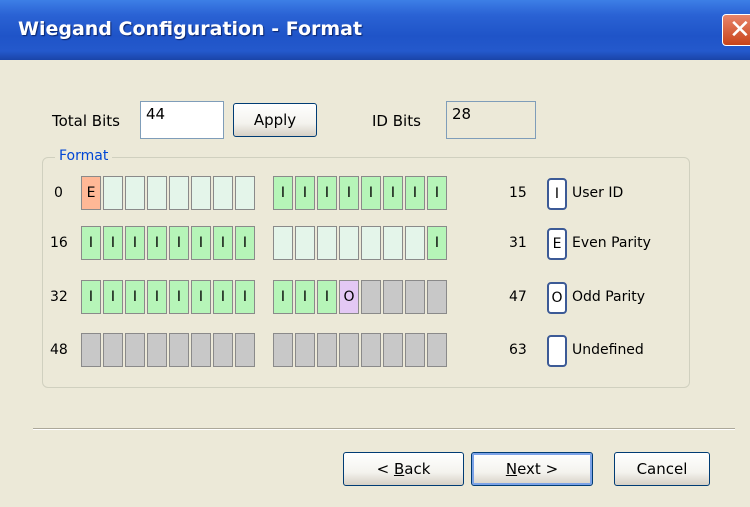 This screenshot has height=507, width=750. I want to click on legend-label: Even Parity, so click(611, 243).